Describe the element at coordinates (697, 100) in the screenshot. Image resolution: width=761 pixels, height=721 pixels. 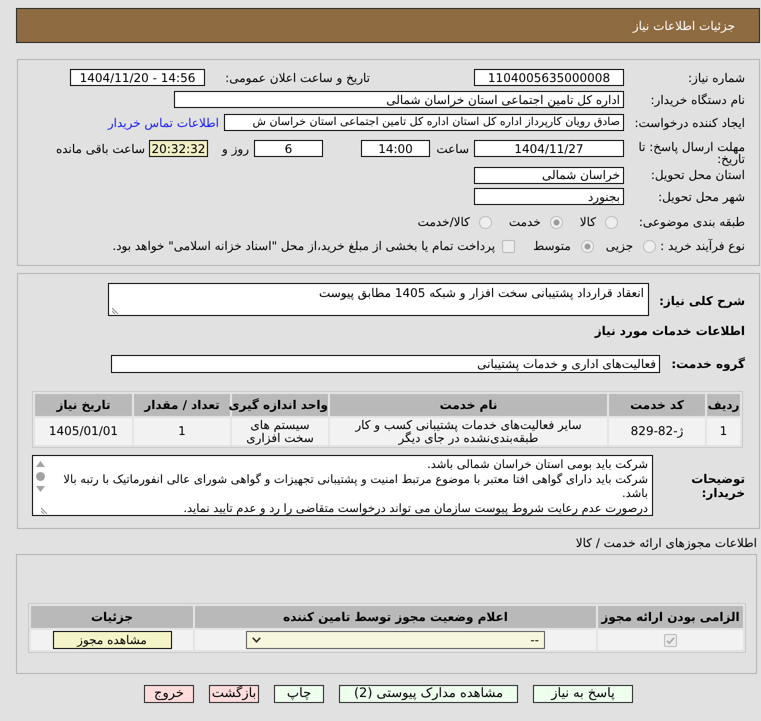
I see `field-label: نام دستگاه خریدار:` at that location.